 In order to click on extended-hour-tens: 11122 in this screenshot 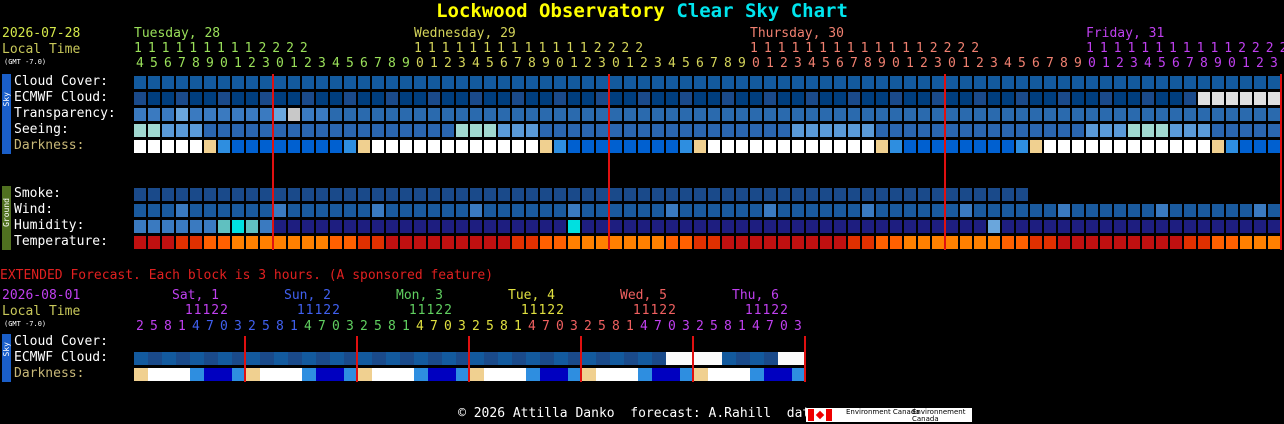, I will do `click(314, 310)`.